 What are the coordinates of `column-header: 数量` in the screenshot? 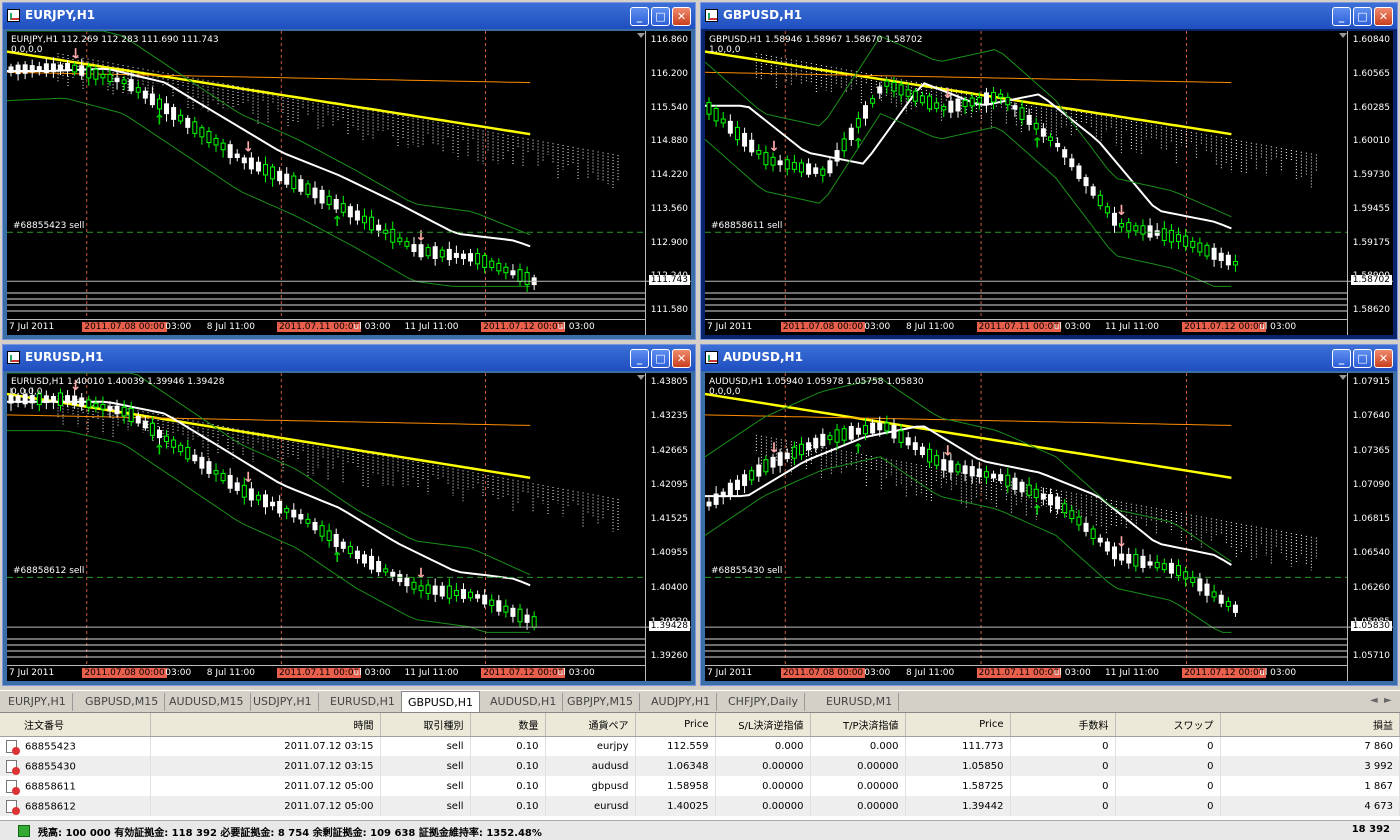 It's located at (508, 725).